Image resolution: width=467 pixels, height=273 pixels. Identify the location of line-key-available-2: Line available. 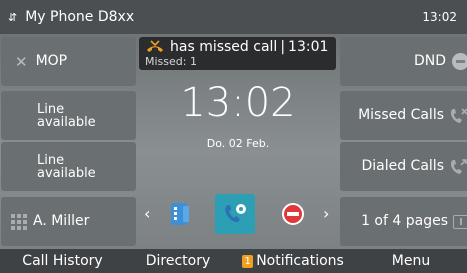
(68, 166).